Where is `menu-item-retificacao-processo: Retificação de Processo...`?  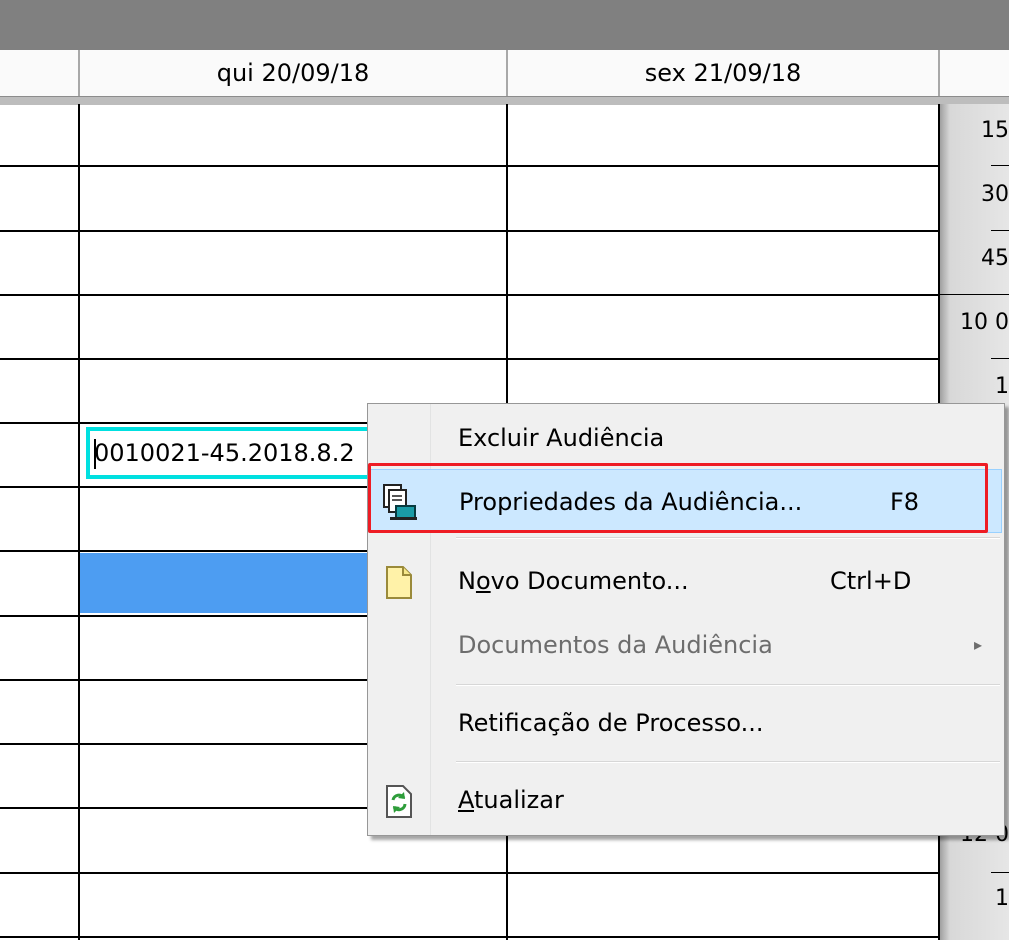
menu-item-retificacao-processo: Retificação de Processo... is located at coordinates (686, 723).